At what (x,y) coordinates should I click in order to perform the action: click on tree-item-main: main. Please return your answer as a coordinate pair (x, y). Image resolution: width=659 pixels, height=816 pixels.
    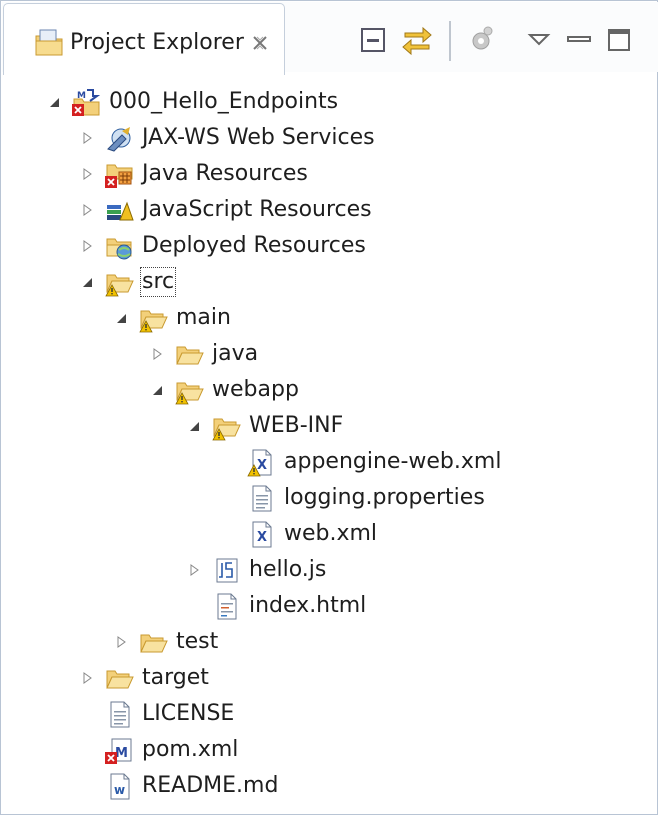
    Looking at the image, I should click on (171, 318).